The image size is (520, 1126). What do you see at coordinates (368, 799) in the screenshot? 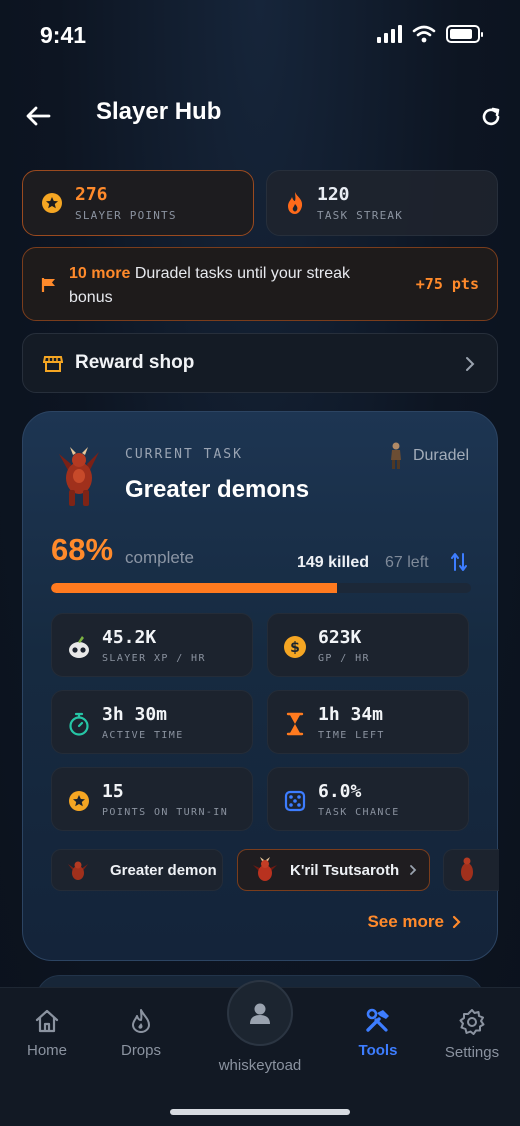
I see `stat-tile-task-chance: 6.0% TASK CHANCE` at bounding box center [368, 799].